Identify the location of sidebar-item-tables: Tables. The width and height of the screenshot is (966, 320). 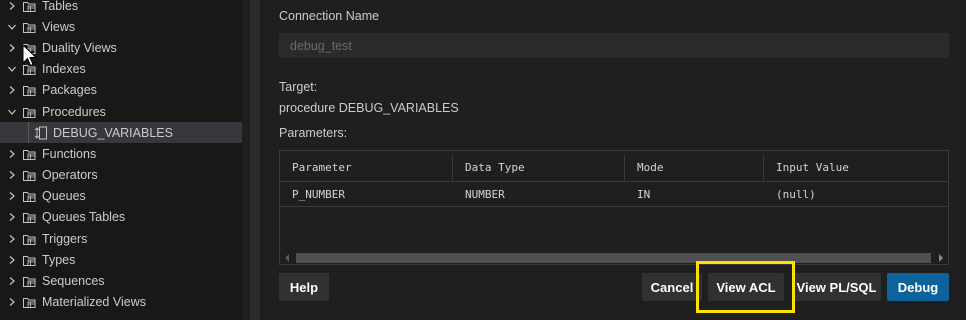
(125, 8).